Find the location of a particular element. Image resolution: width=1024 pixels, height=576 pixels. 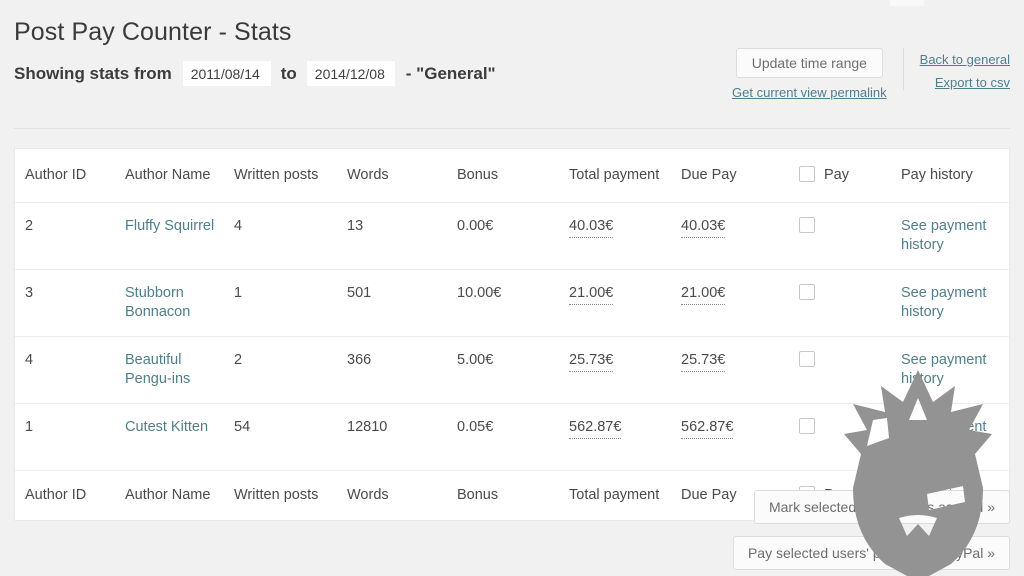

cell-bonus: 5.00€ is located at coordinates (513, 370).